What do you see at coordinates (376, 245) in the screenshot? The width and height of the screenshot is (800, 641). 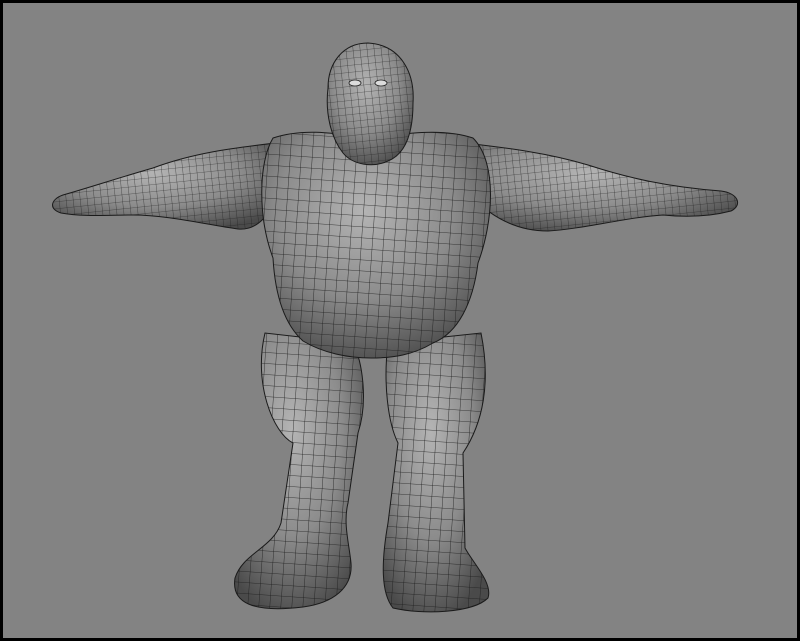 I see `torso` at bounding box center [376, 245].